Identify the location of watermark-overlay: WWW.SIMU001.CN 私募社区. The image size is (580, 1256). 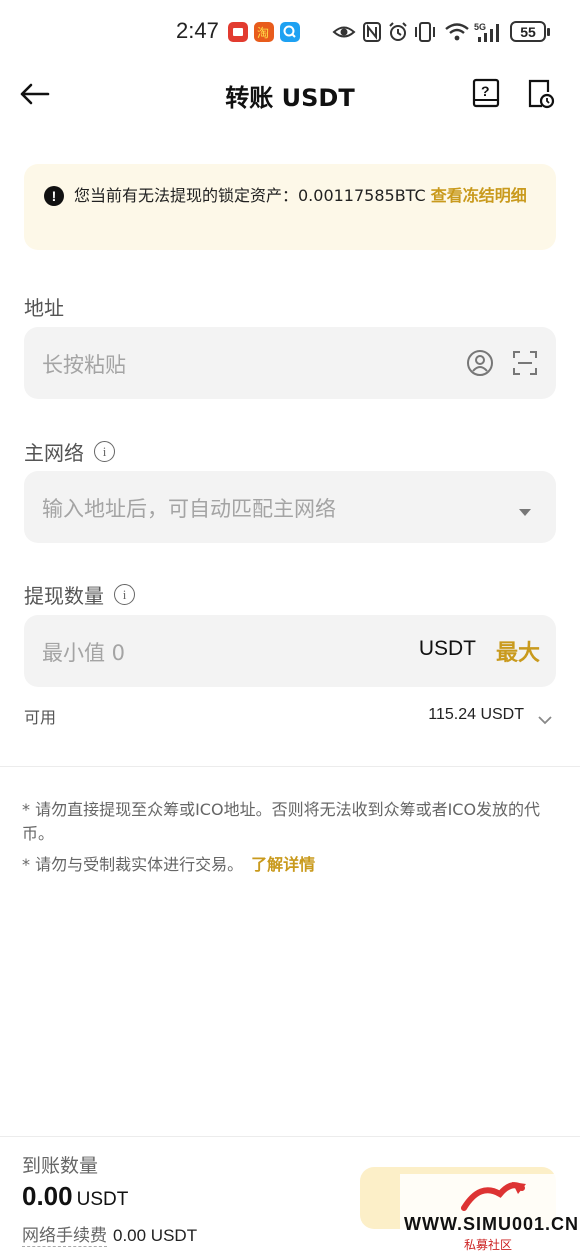
(490, 1215).